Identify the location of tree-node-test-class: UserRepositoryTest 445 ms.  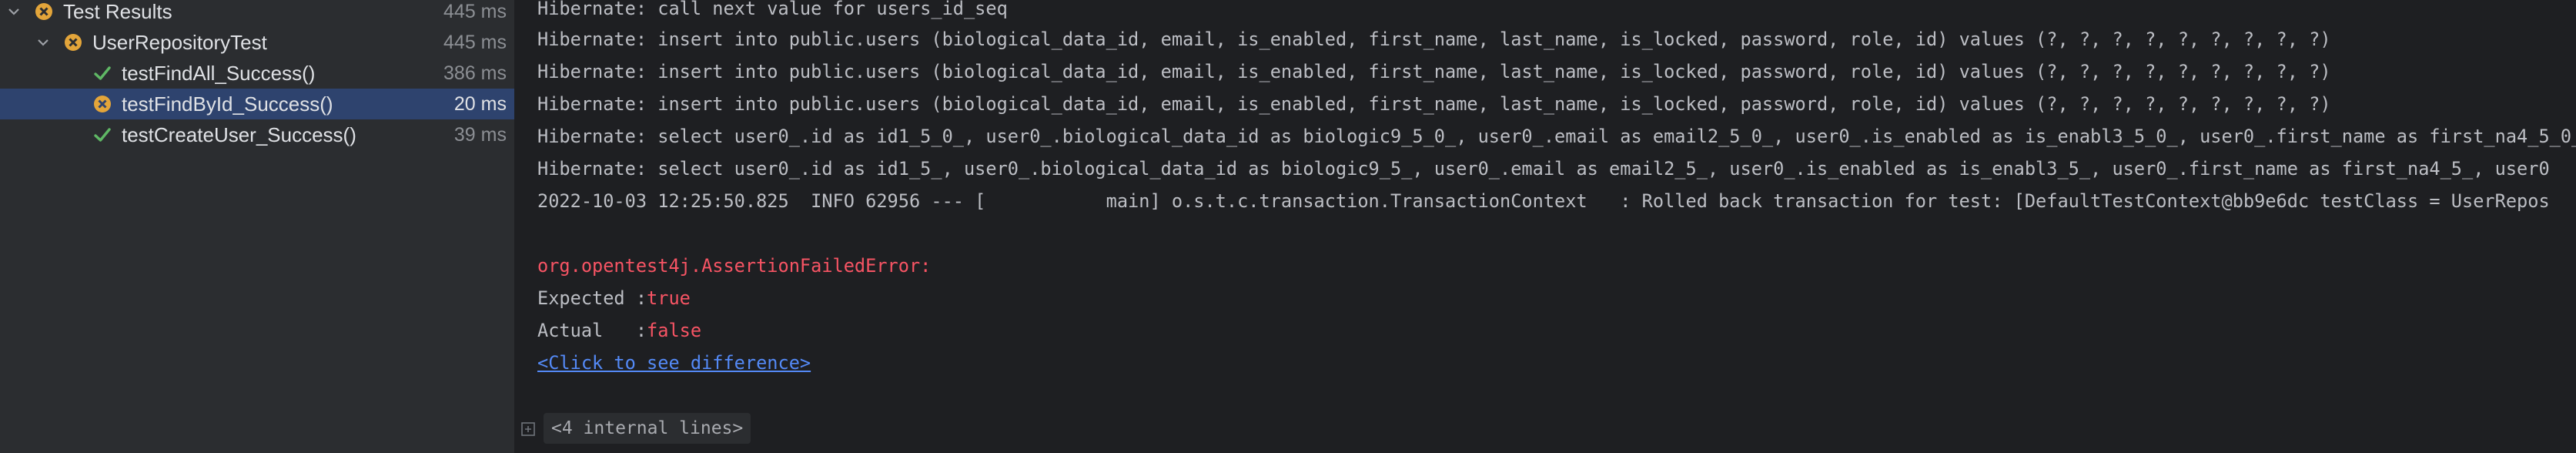
(257, 42).